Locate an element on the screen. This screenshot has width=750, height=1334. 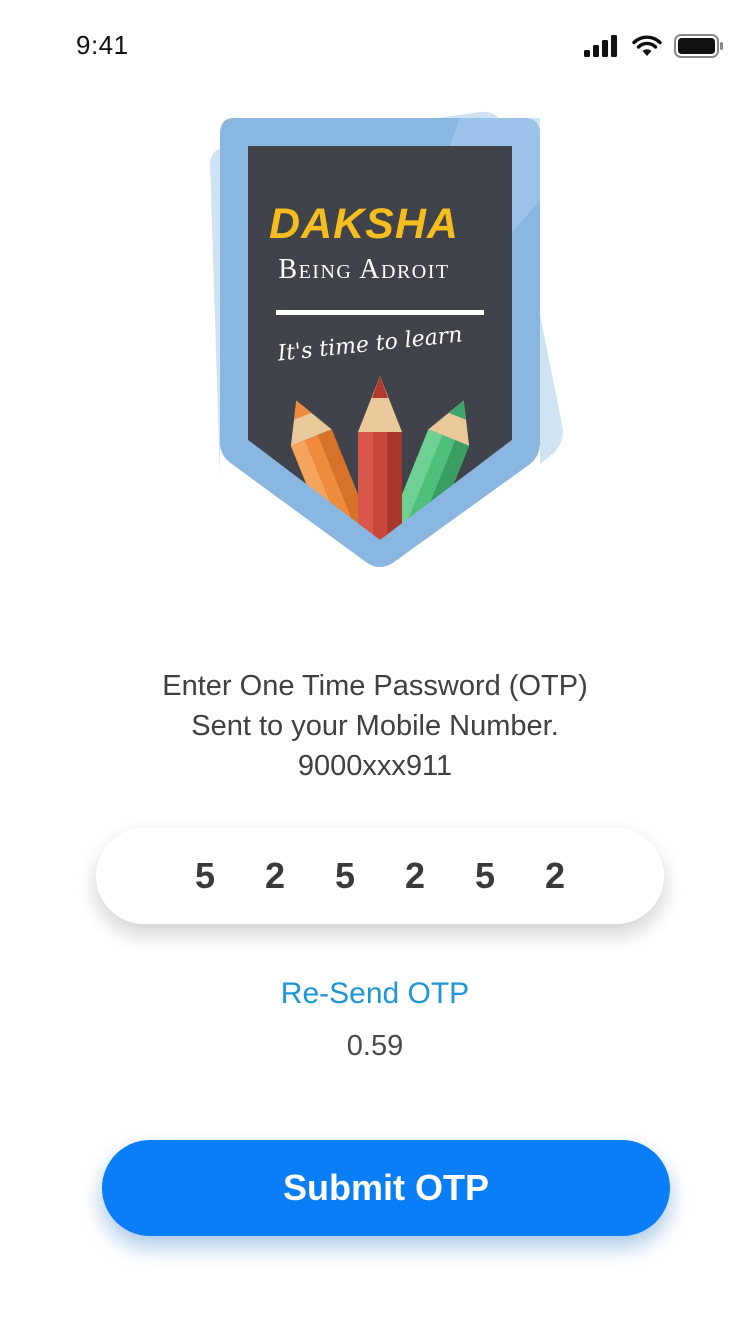
otp-digit-5: 5 is located at coordinates (485, 876).